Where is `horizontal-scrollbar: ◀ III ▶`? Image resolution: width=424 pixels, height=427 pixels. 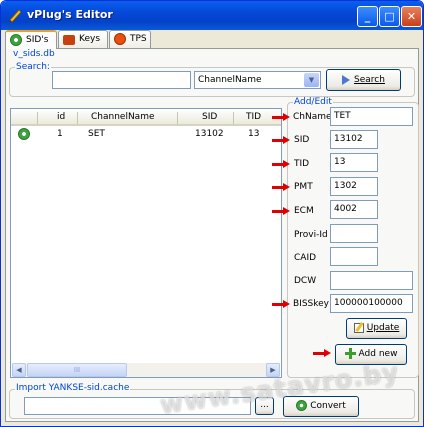
horizontal-scrollbar: ◀ III ▶ is located at coordinates (146, 370).